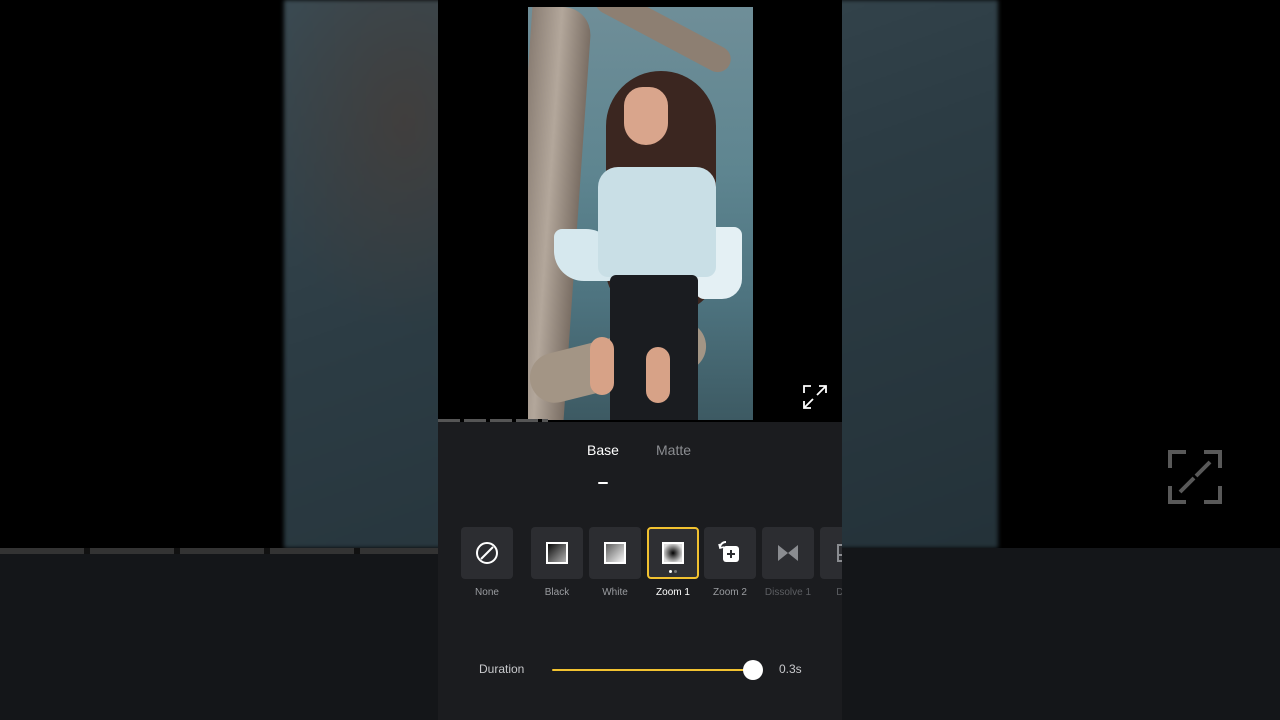 The width and height of the screenshot is (1280, 720). I want to click on transition-label: Zoom 1, so click(673, 592).